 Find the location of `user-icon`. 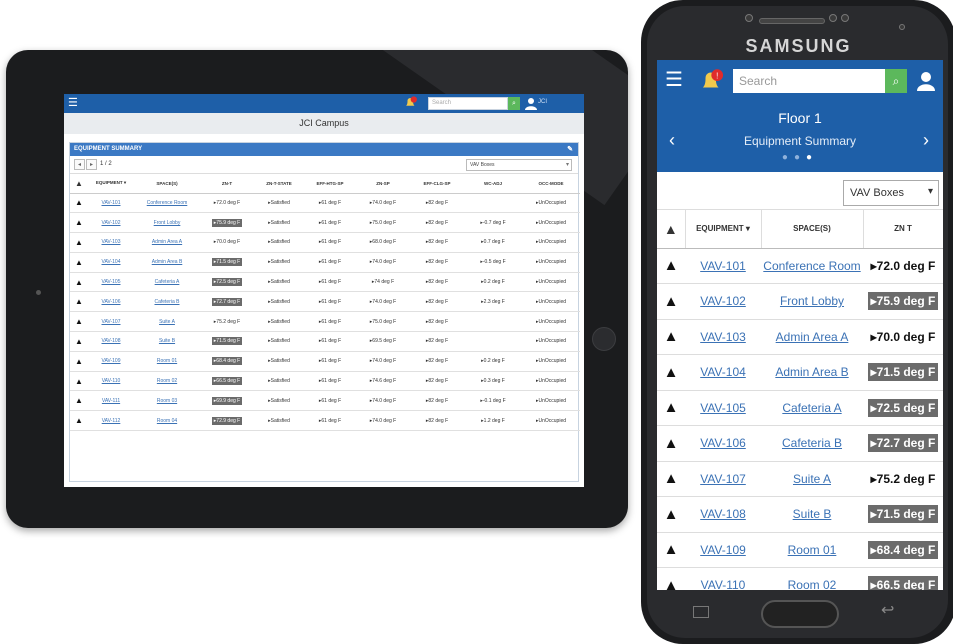

user-icon is located at coordinates (531, 103).